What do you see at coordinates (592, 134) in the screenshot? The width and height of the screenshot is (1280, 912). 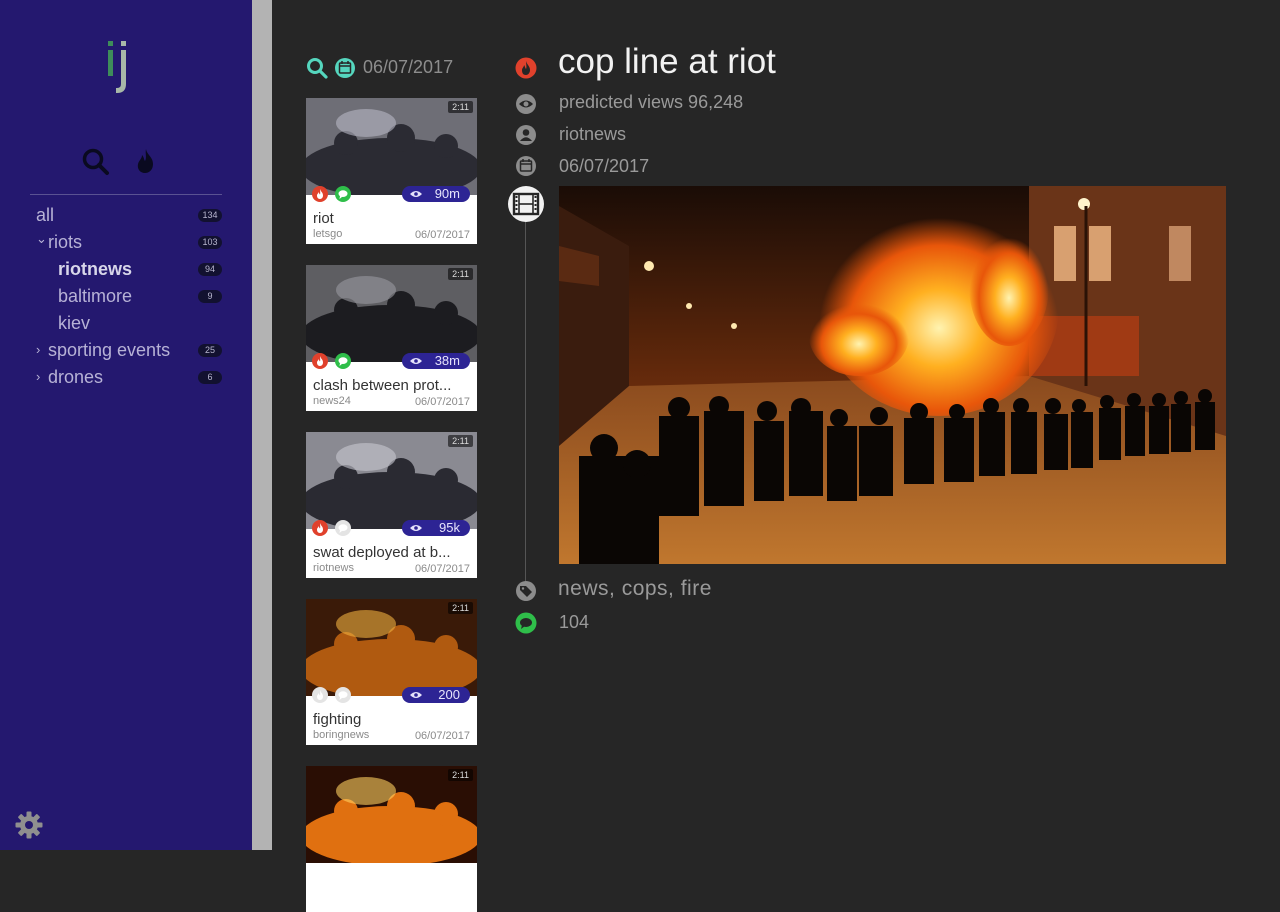 I see `video-author: riotnews` at bounding box center [592, 134].